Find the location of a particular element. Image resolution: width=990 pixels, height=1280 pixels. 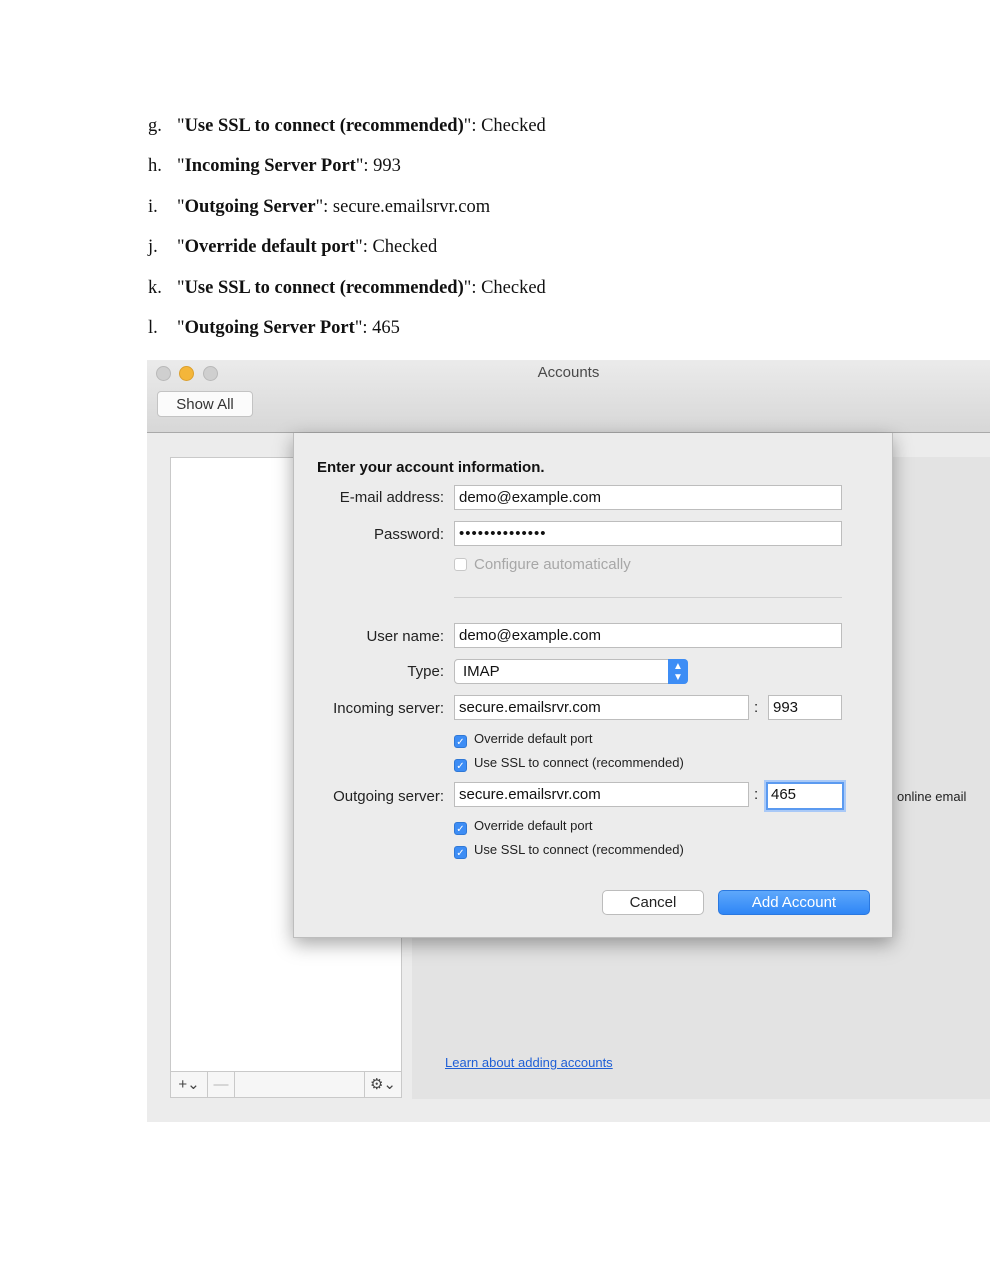

title-bar: Accounts Show All is located at coordinates (568, 396).